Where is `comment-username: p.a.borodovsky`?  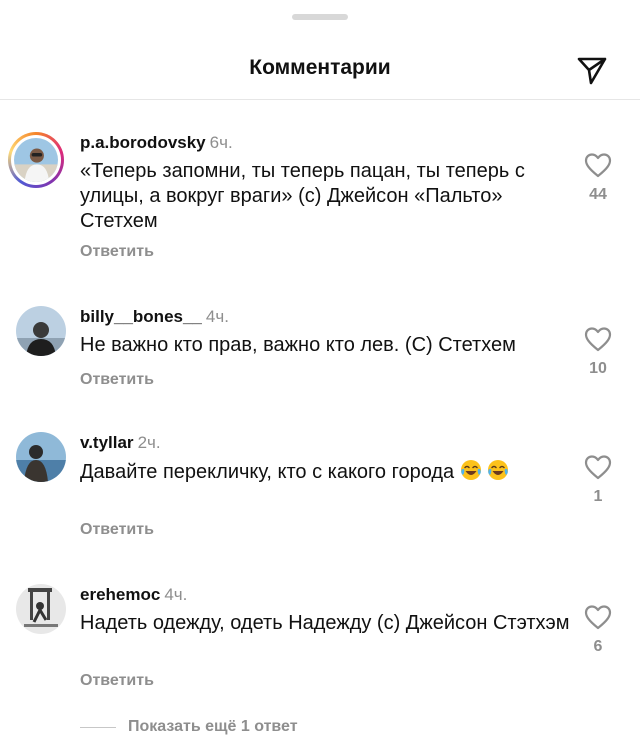 comment-username: p.a.borodovsky is located at coordinates (143, 142).